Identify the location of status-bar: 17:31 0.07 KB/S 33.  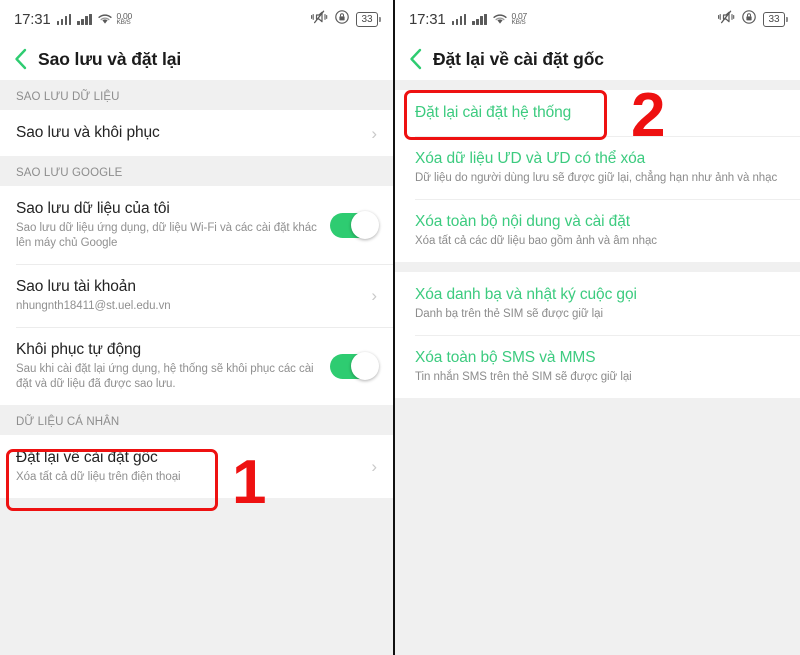
(597, 19).